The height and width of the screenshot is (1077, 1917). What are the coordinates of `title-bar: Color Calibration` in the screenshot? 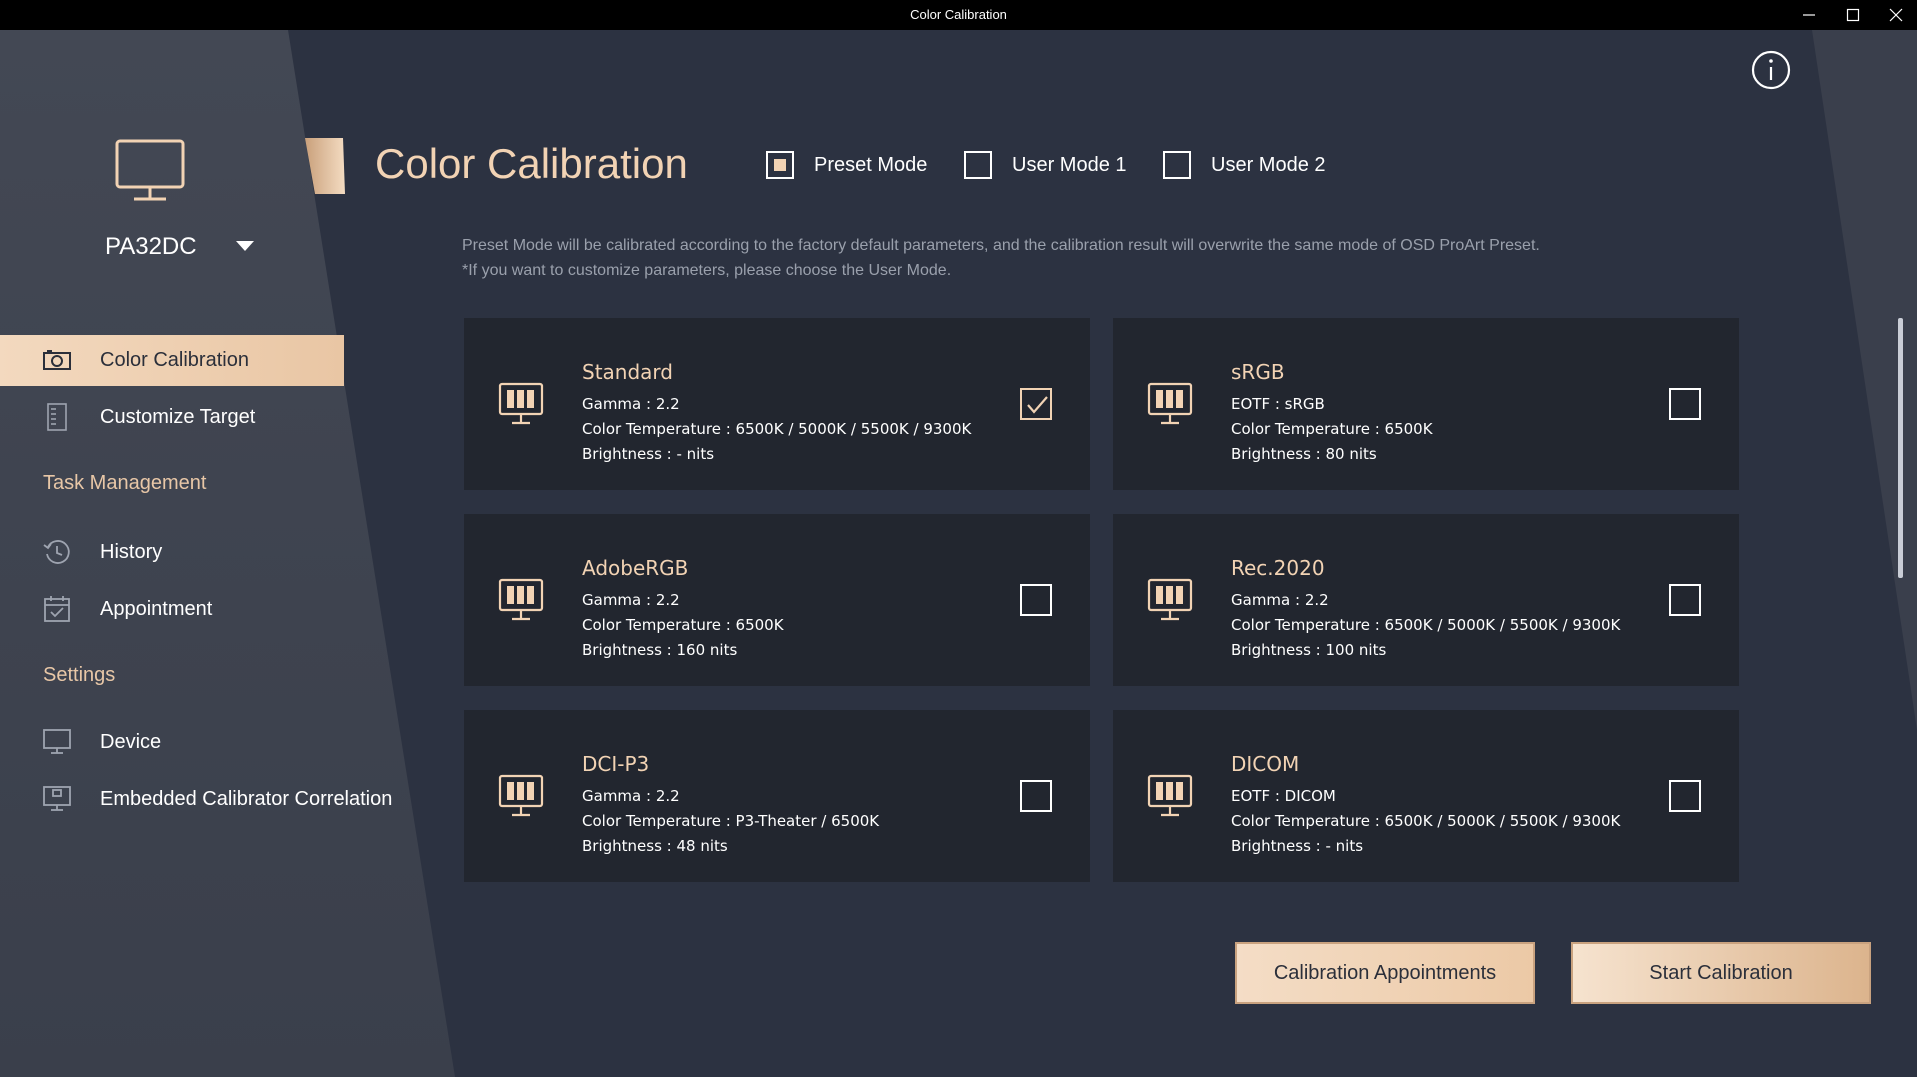 It's located at (958, 15).